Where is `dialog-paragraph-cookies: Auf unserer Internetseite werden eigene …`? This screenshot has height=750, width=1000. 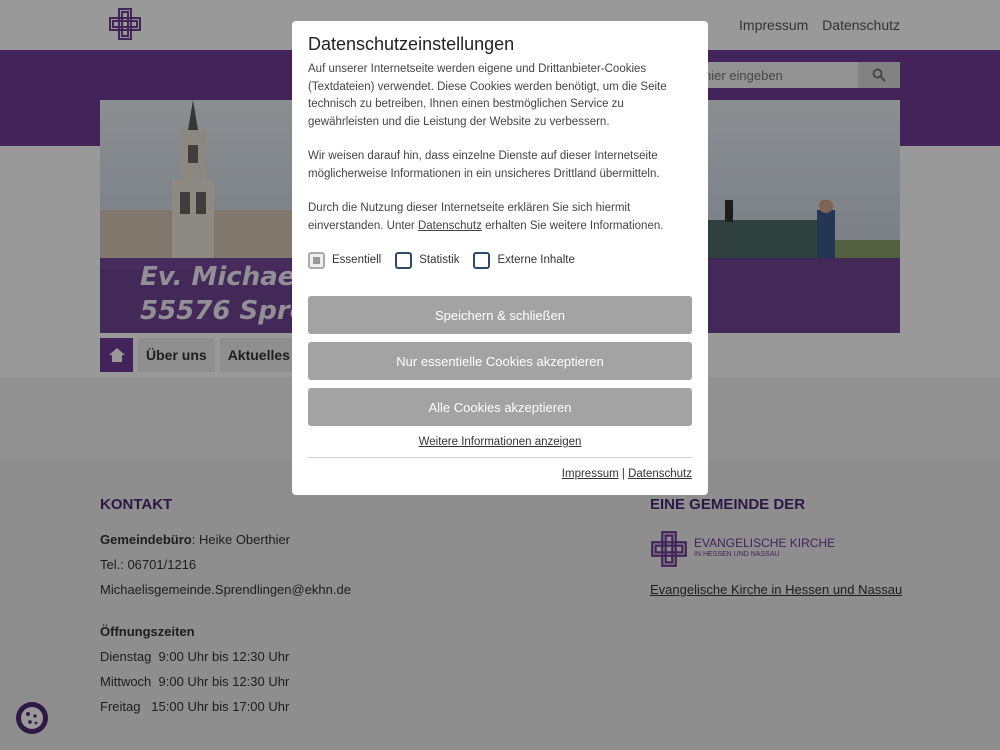 dialog-paragraph-cookies: Auf unserer Internetseite werden eigene … is located at coordinates (487, 95).